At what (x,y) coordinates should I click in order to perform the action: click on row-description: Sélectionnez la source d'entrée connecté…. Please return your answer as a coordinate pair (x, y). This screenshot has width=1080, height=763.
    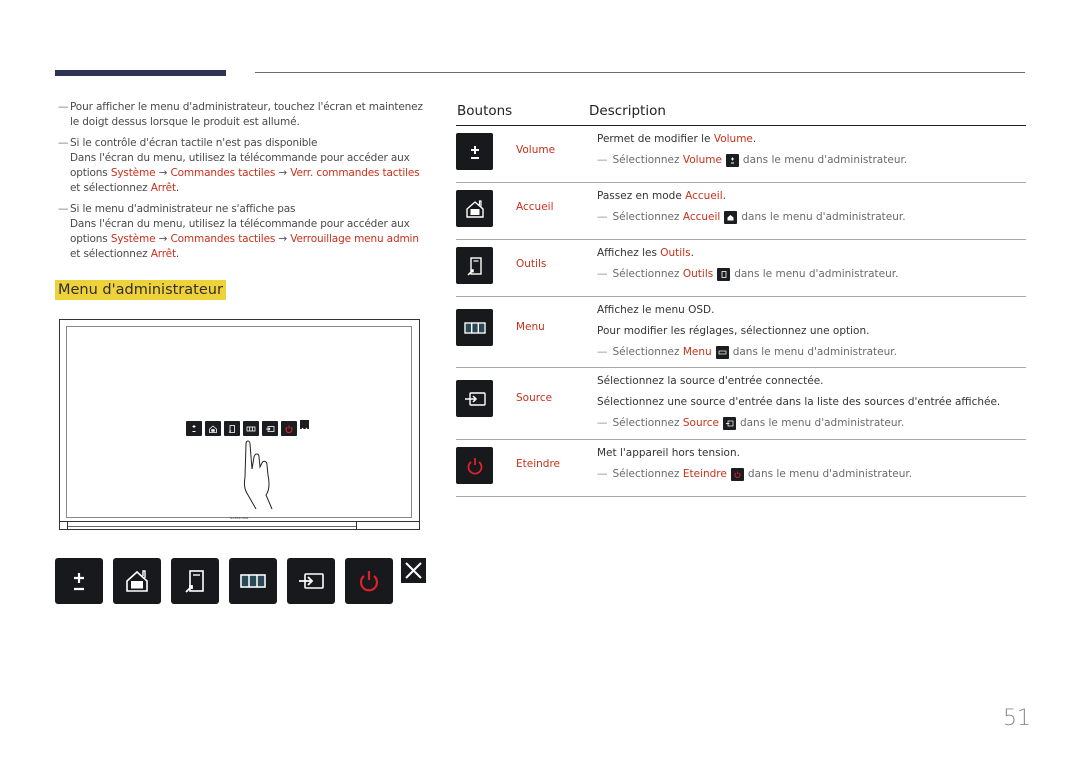
    Looking at the image, I should click on (811, 401).